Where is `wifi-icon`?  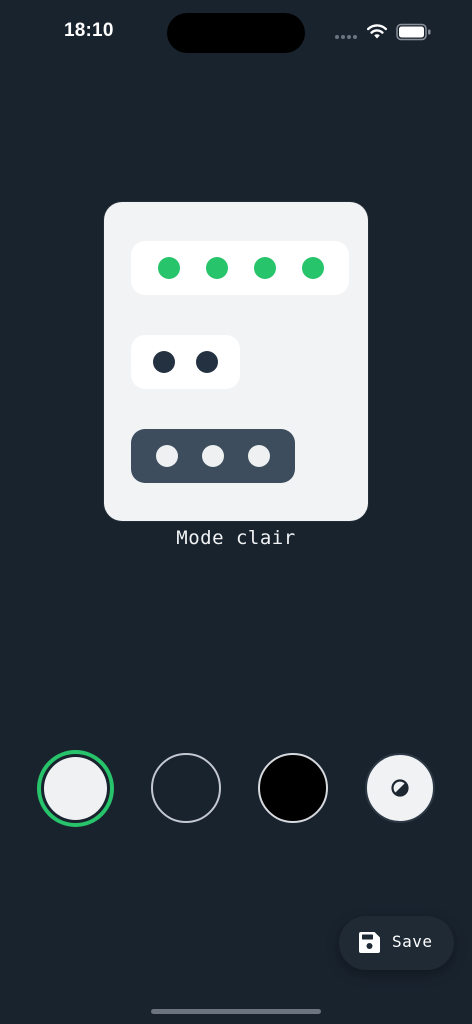
wifi-icon is located at coordinates (377, 31).